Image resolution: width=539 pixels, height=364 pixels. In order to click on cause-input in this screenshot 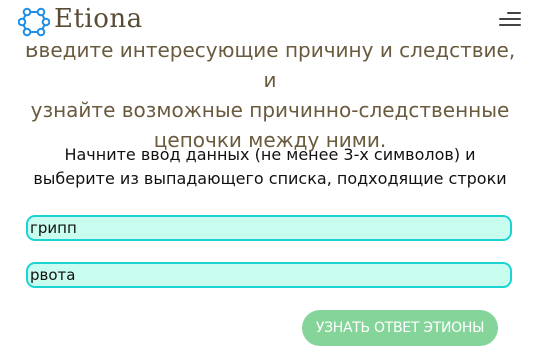, I will do `click(269, 228)`.